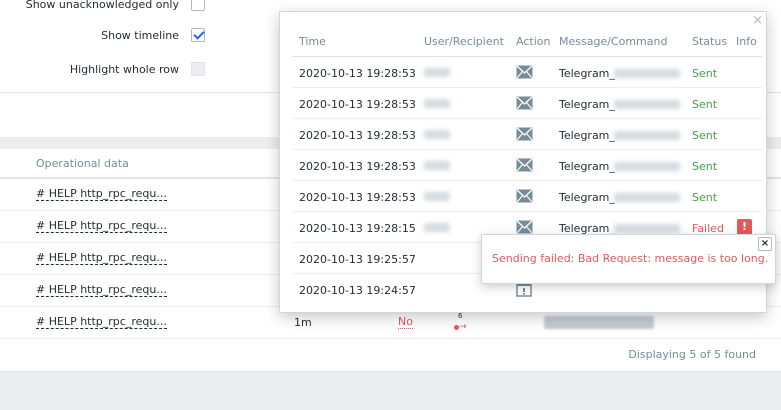 The image size is (781, 410). What do you see at coordinates (312, 41) in the screenshot?
I see `col-time-header: Time` at bounding box center [312, 41].